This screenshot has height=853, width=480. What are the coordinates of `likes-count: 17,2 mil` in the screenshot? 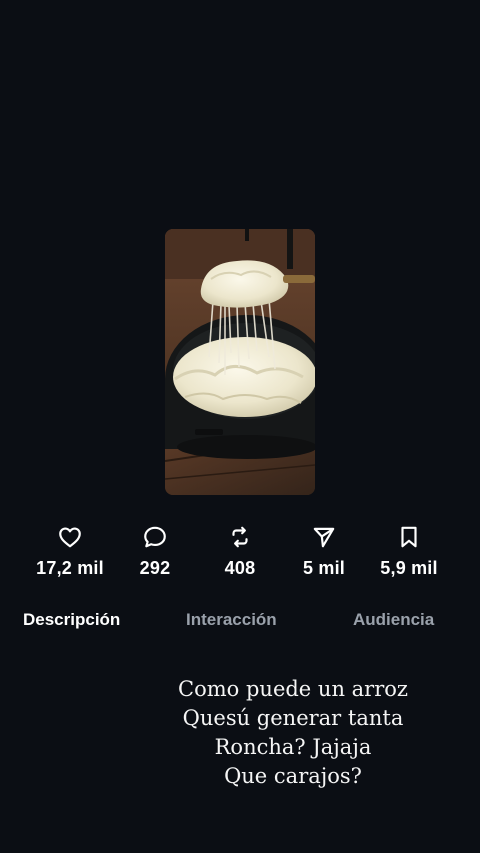 It's located at (70, 568).